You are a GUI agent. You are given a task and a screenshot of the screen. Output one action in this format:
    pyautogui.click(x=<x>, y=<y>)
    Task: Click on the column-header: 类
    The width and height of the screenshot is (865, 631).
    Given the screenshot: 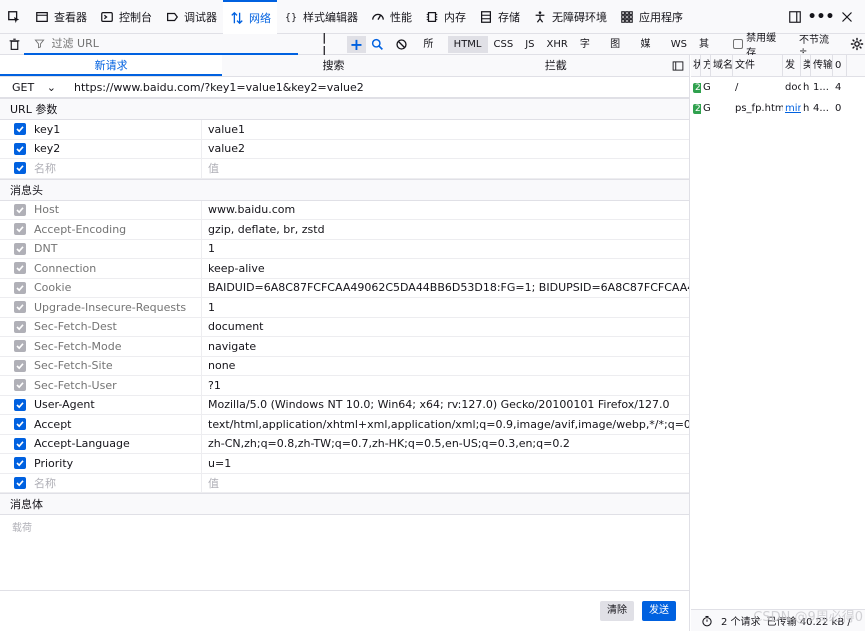 What is the action you would take?
    pyautogui.click(x=806, y=65)
    